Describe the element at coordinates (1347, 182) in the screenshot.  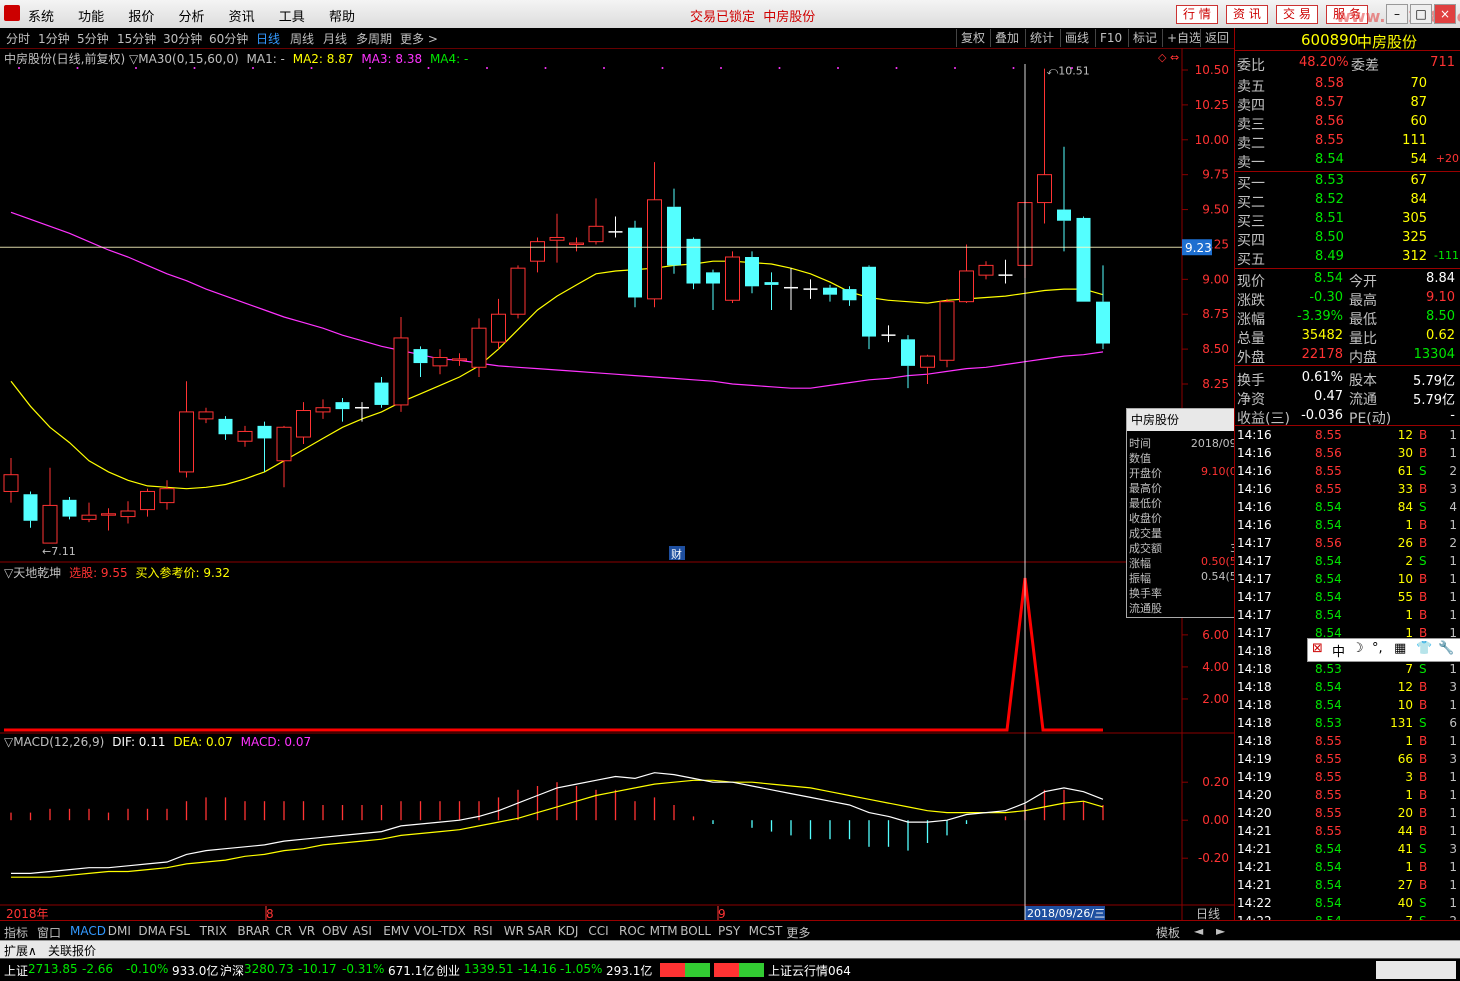
I see `bid-row: 买一 8.53 67` at that location.